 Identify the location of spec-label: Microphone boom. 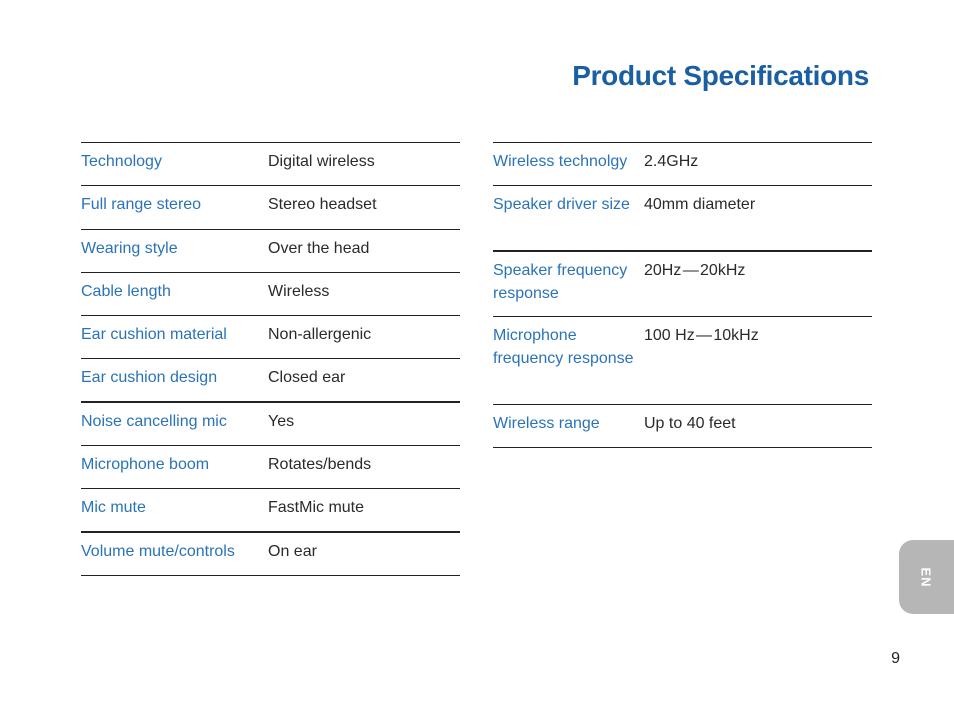
(145, 465).